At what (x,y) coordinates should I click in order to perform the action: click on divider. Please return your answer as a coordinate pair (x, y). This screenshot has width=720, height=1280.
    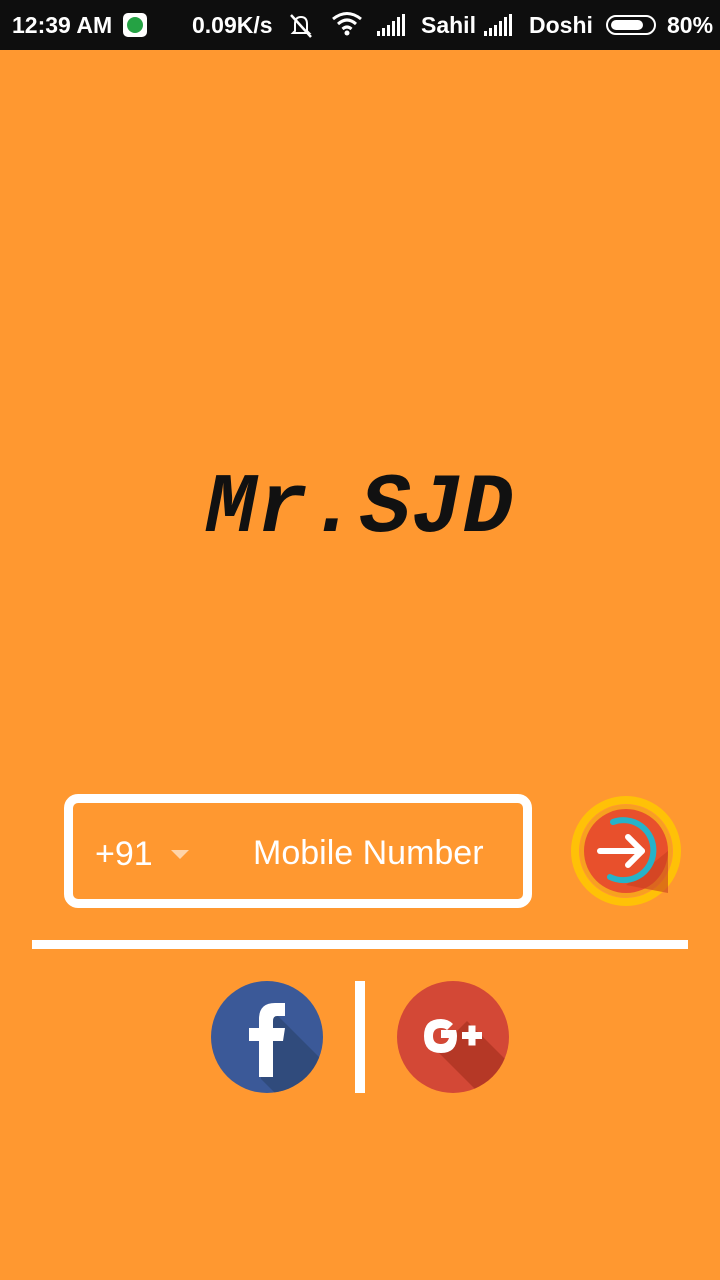
    Looking at the image, I should click on (360, 944).